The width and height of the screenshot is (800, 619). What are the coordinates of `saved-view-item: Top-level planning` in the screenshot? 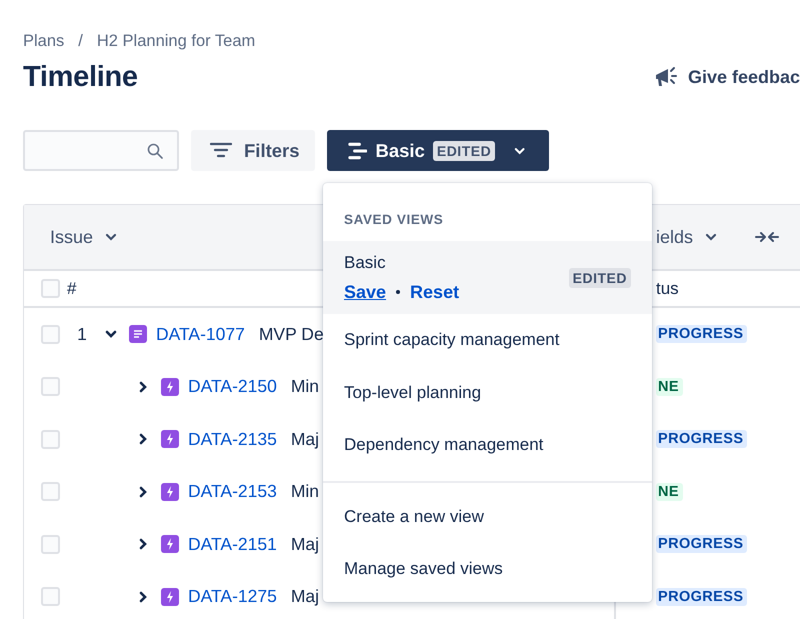 It's located at (487, 392).